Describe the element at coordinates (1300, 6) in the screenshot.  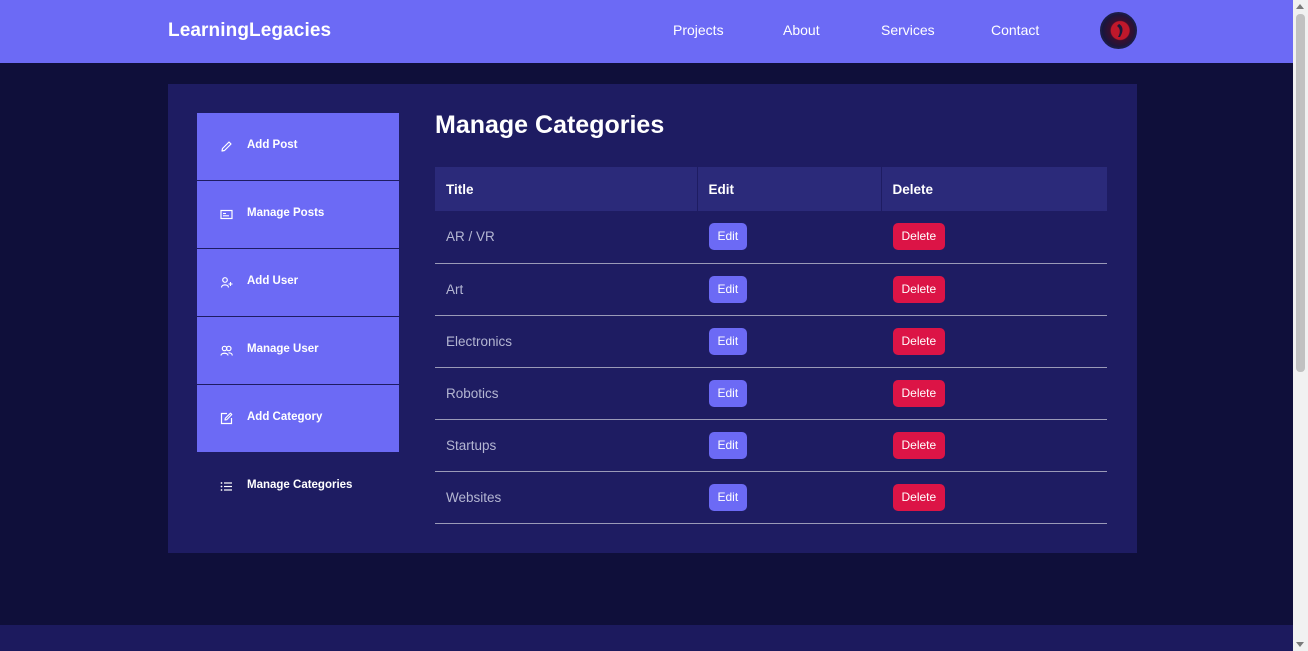
I see `scroll-up-arrow-icon` at that location.